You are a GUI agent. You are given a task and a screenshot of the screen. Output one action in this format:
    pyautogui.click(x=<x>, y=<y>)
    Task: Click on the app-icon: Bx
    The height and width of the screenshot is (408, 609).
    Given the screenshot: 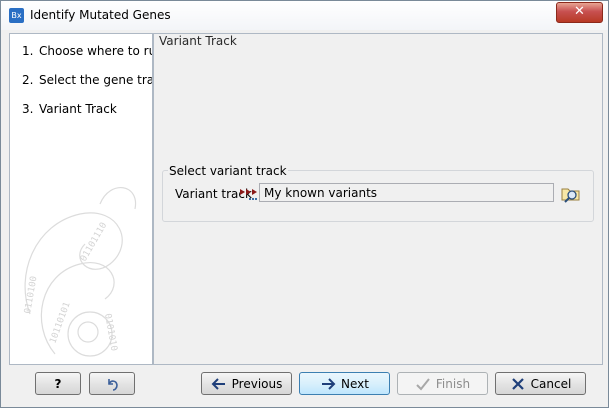 What is the action you would take?
    pyautogui.click(x=16, y=15)
    